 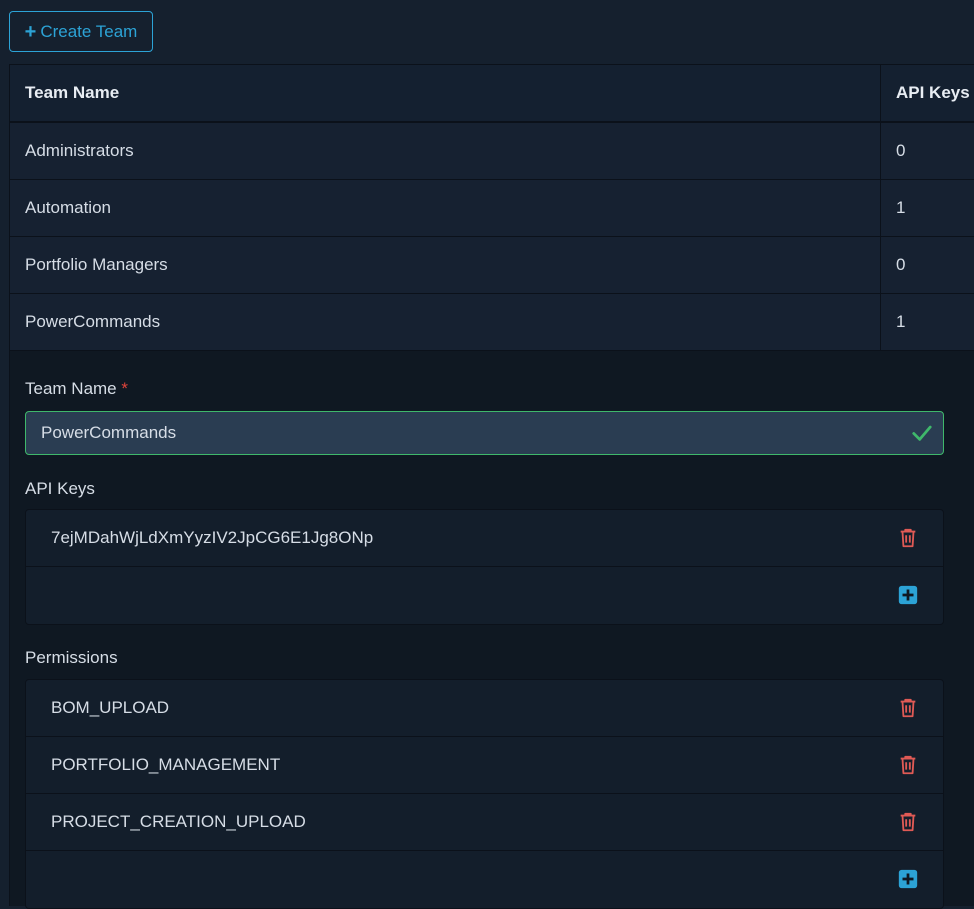 What do you see at coordinates (89, 31) in the screenshot?
I see `create-team-label: Create Team` at bounding box center [89, 31].